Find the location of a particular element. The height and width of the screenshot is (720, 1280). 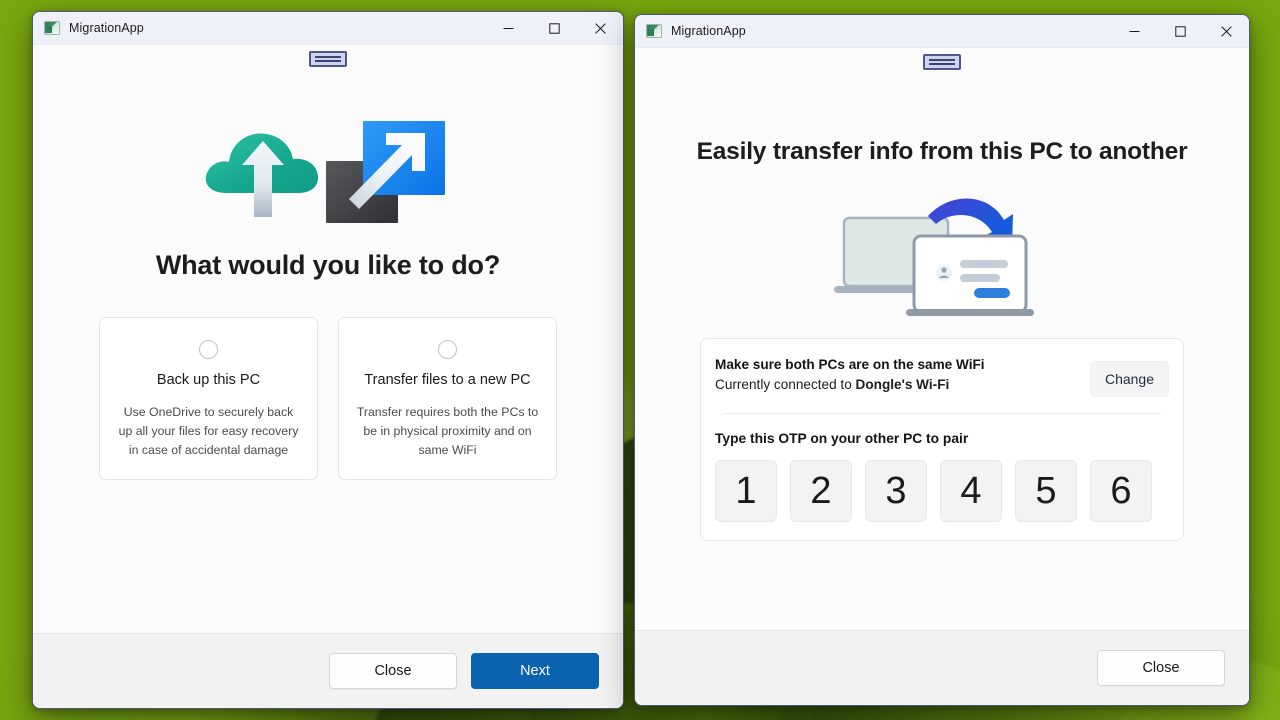

otp-instruction-label: Type this OTP on your other PC to pair is located at coordinates (842, 438).